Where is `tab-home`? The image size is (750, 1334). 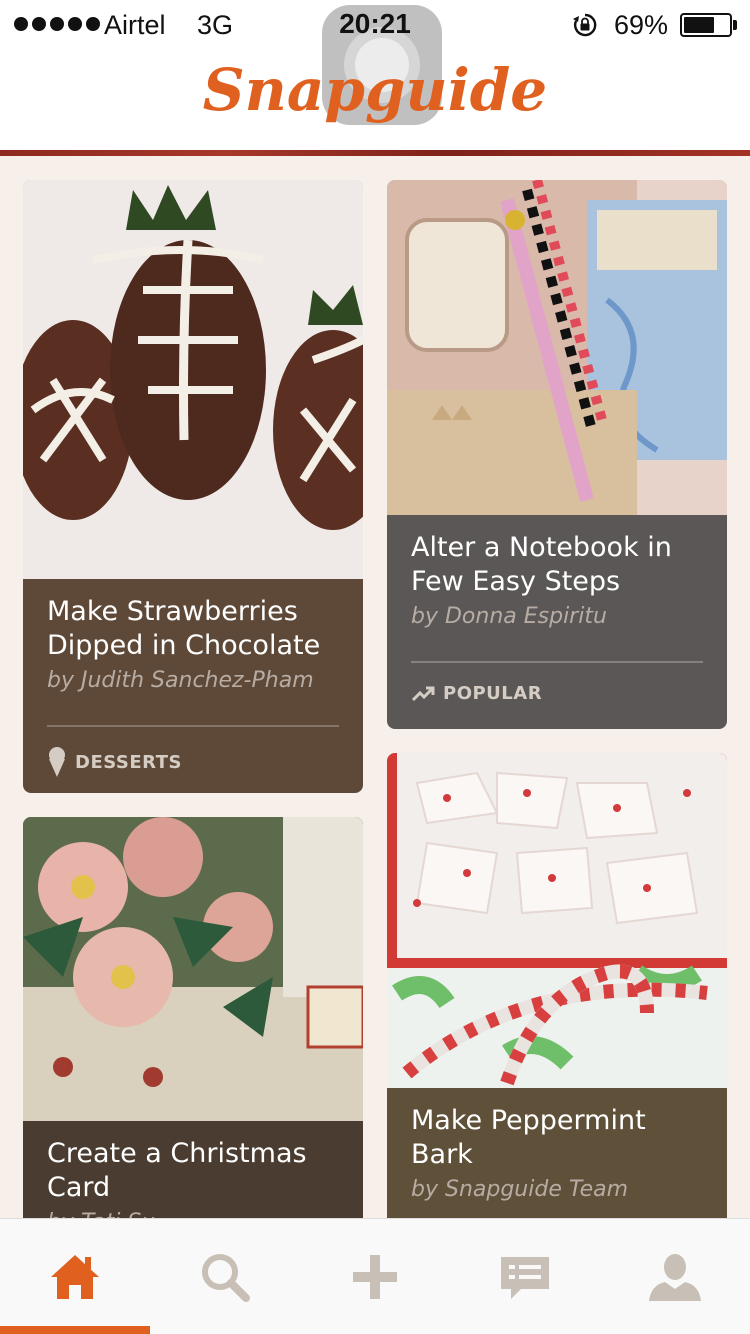
tab-home is located at coordinates (75, 1276).